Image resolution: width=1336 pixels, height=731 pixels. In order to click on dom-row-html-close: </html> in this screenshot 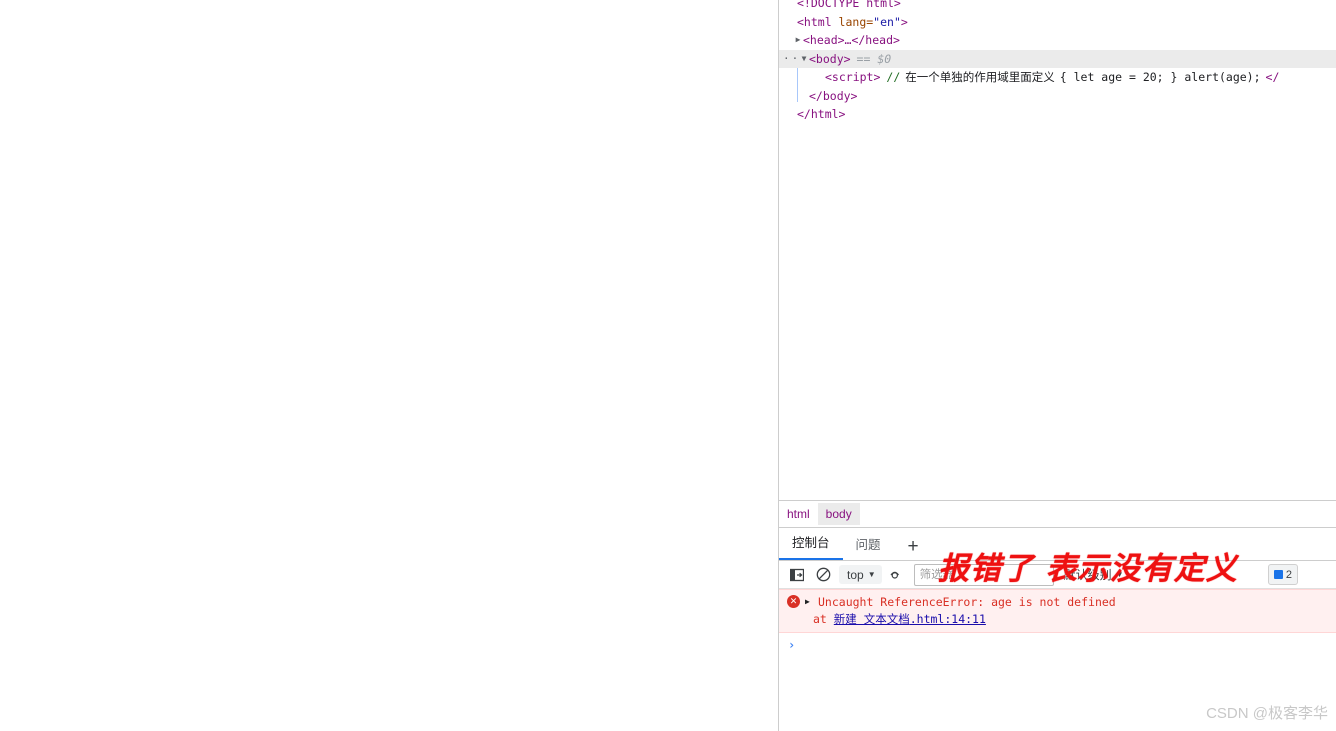, I will do `click(1057, 114)`.